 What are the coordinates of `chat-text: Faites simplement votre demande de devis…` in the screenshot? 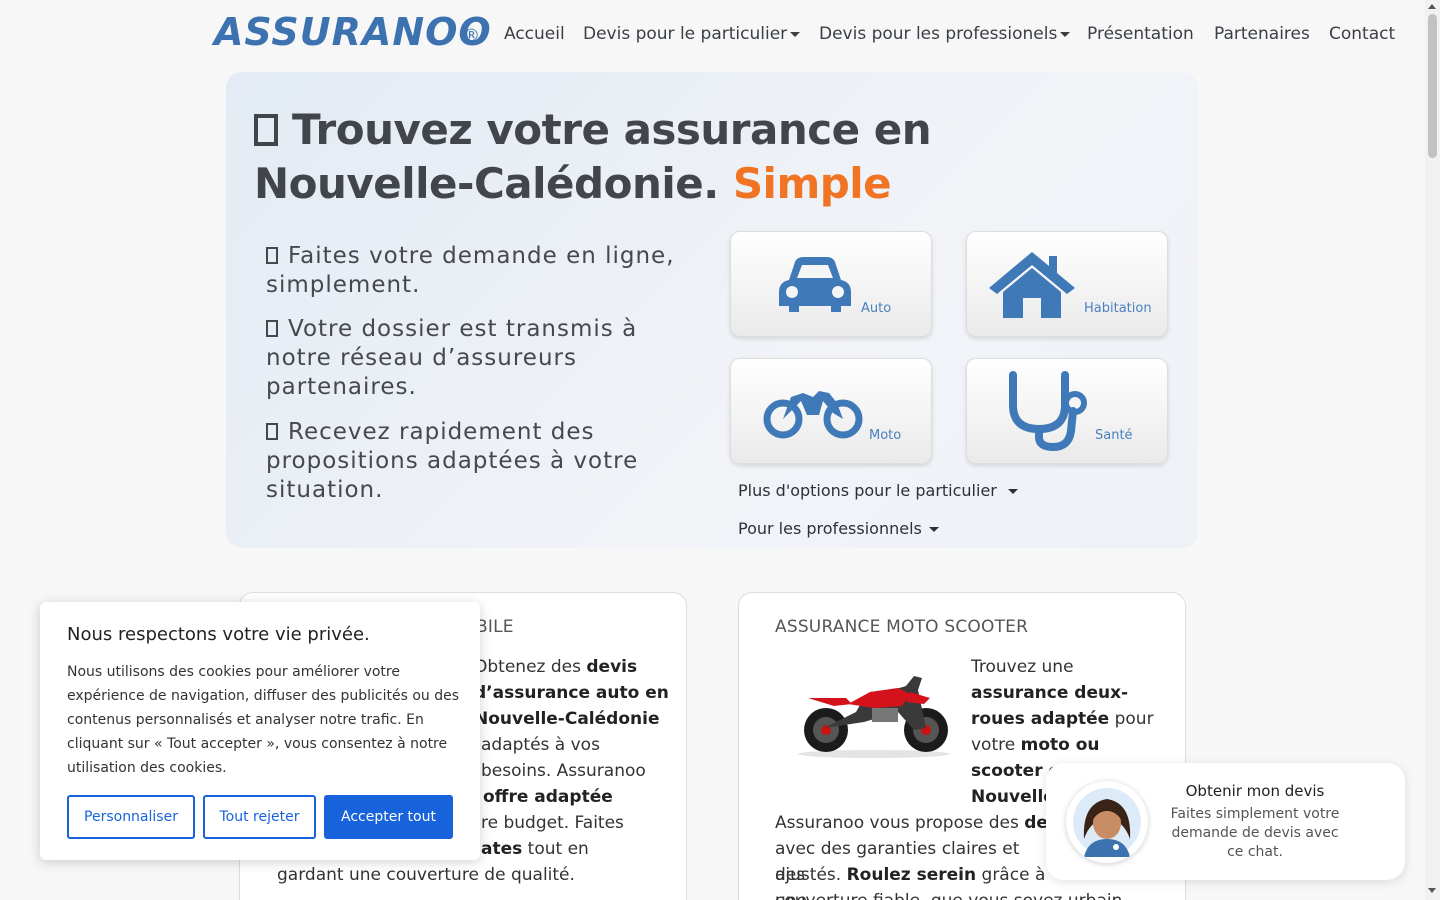 It's located at (1255, 833).